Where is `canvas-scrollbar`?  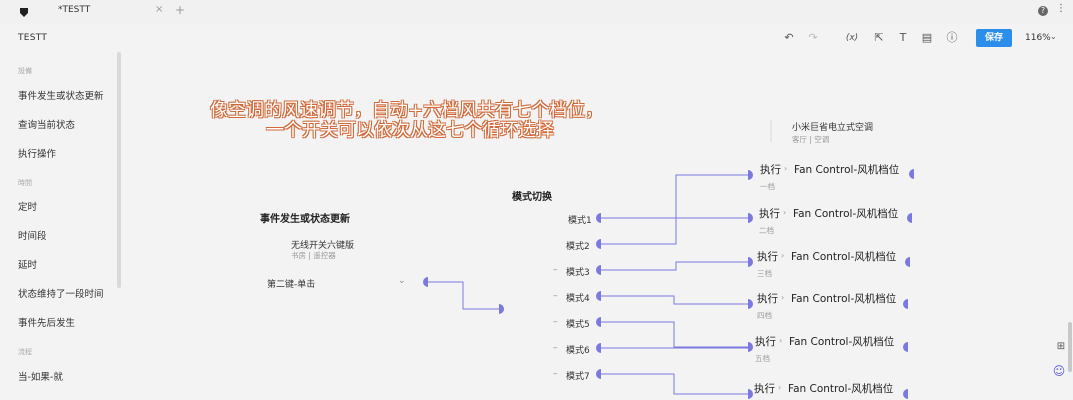 canvas-scrollbar is located at coordinates (1070, 347).